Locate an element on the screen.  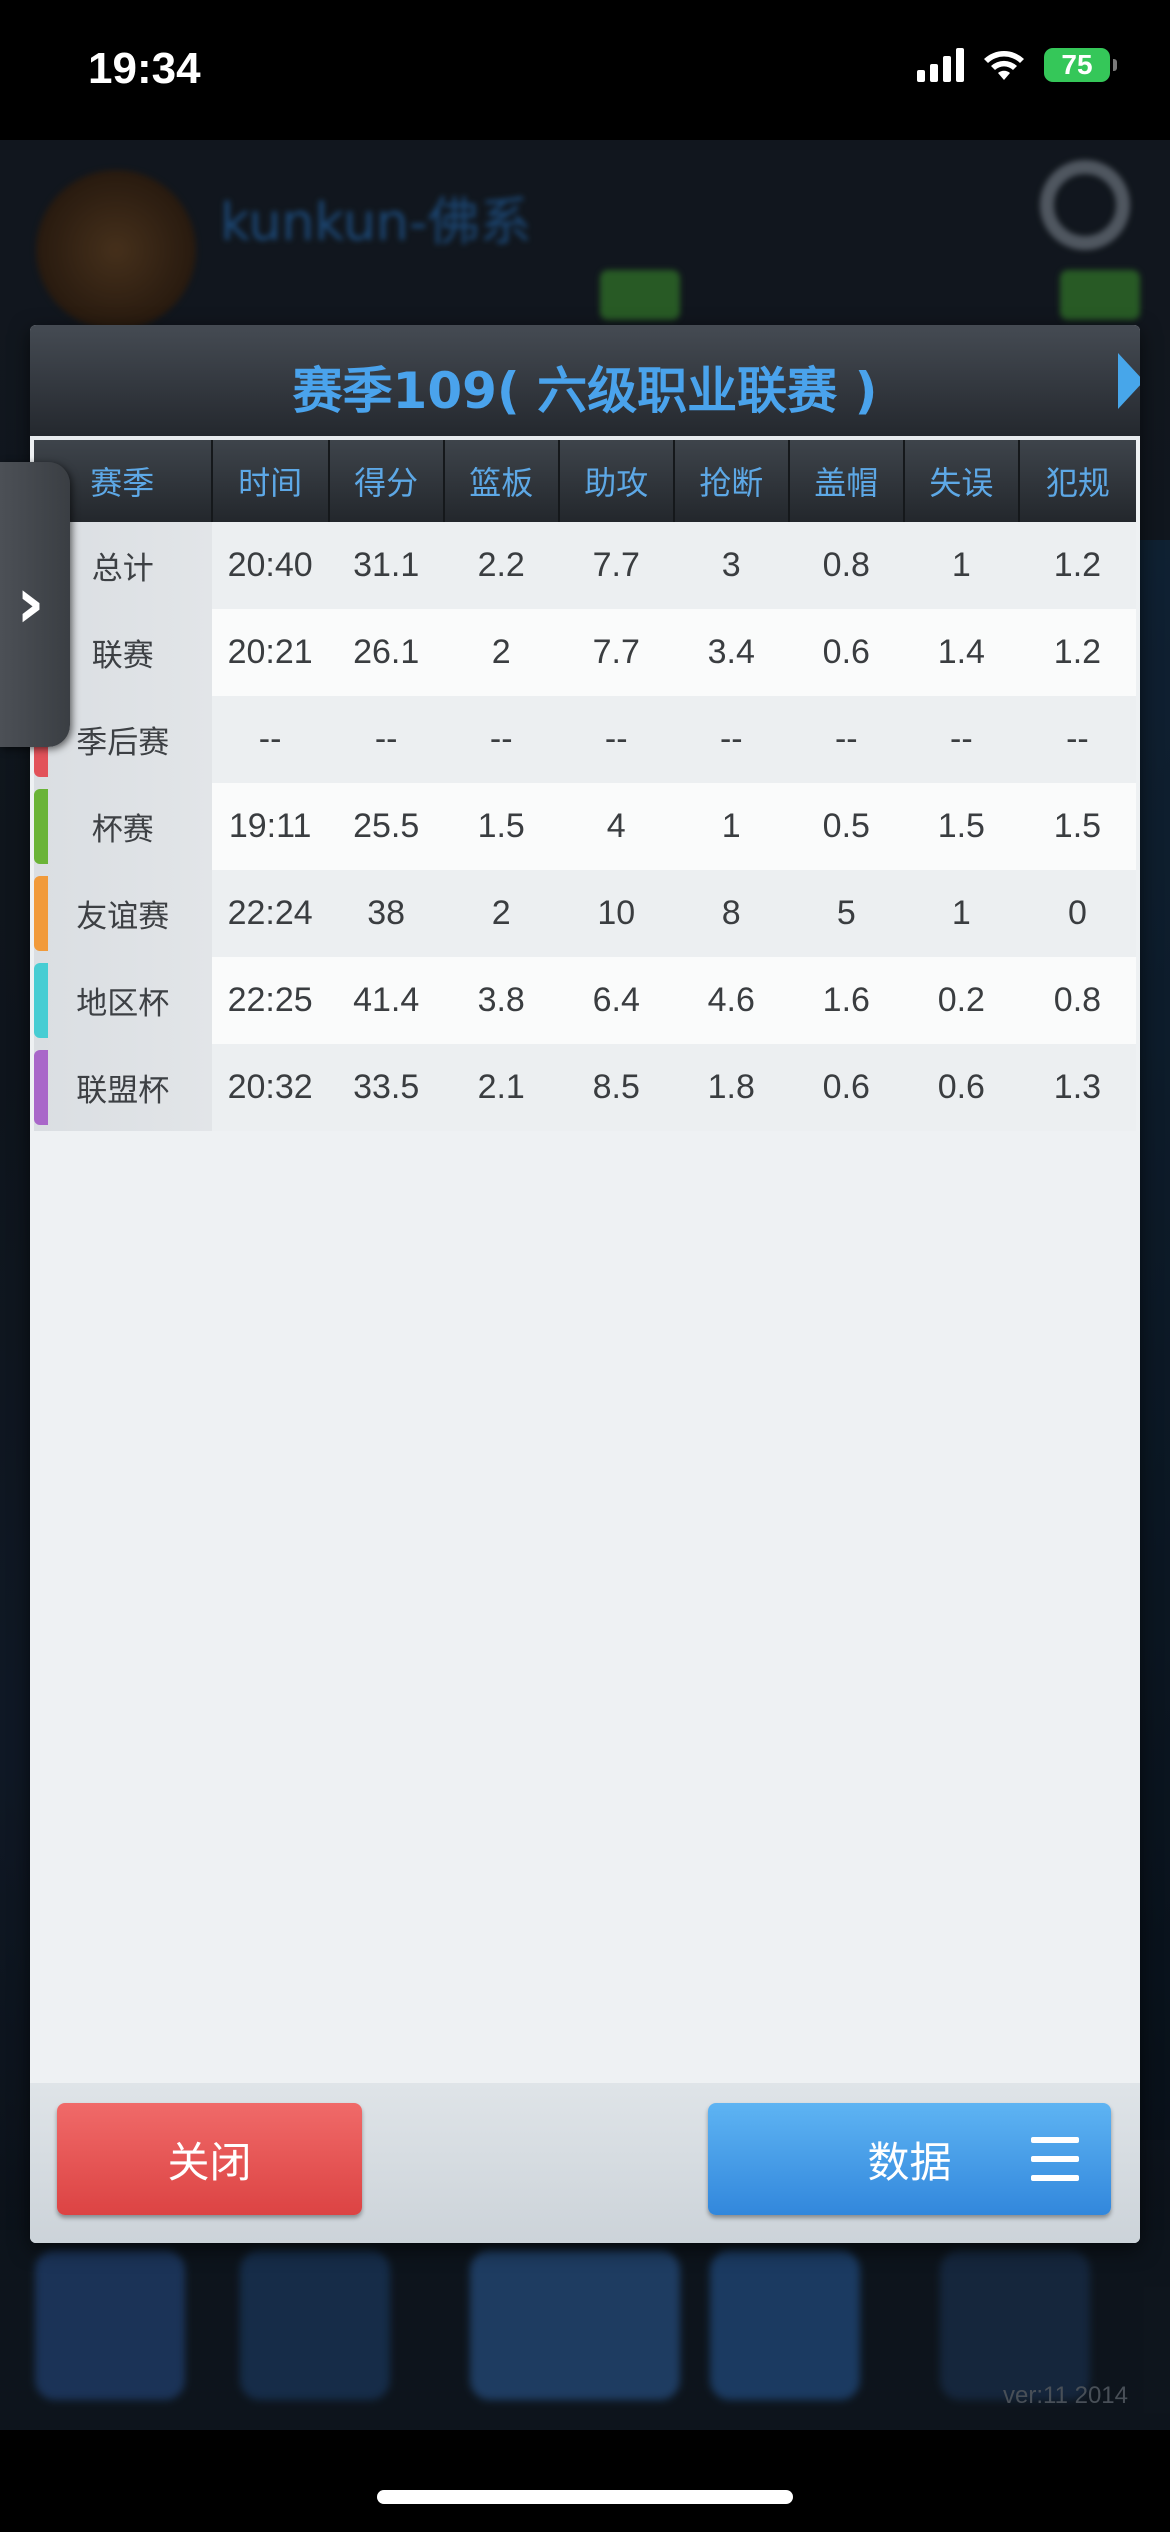
stat-cell: 2.1 is located at coordinates (501, 1087).